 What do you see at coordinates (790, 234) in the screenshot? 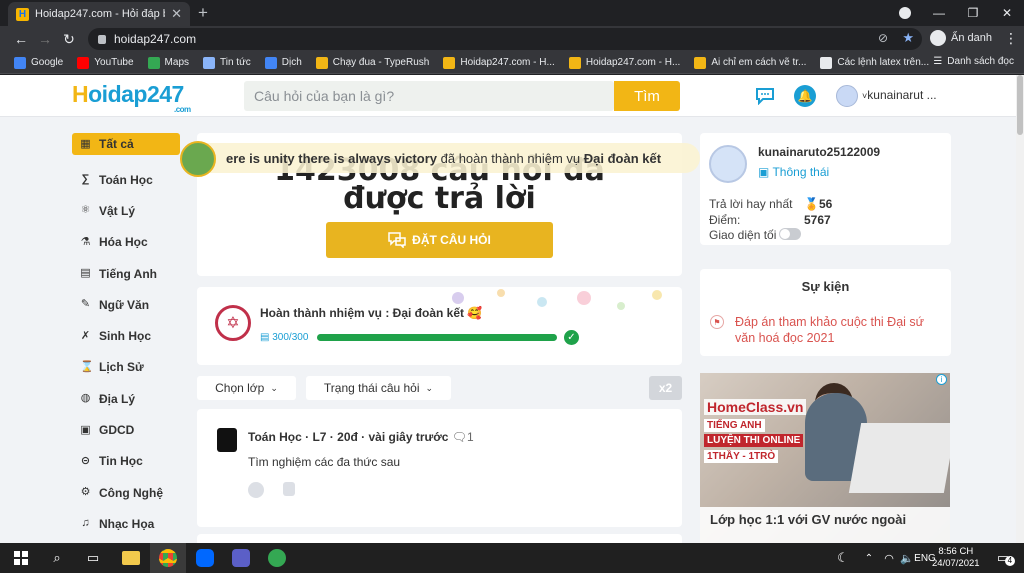
I see `dark-mode-toggle` at bounding box center [790, 234].